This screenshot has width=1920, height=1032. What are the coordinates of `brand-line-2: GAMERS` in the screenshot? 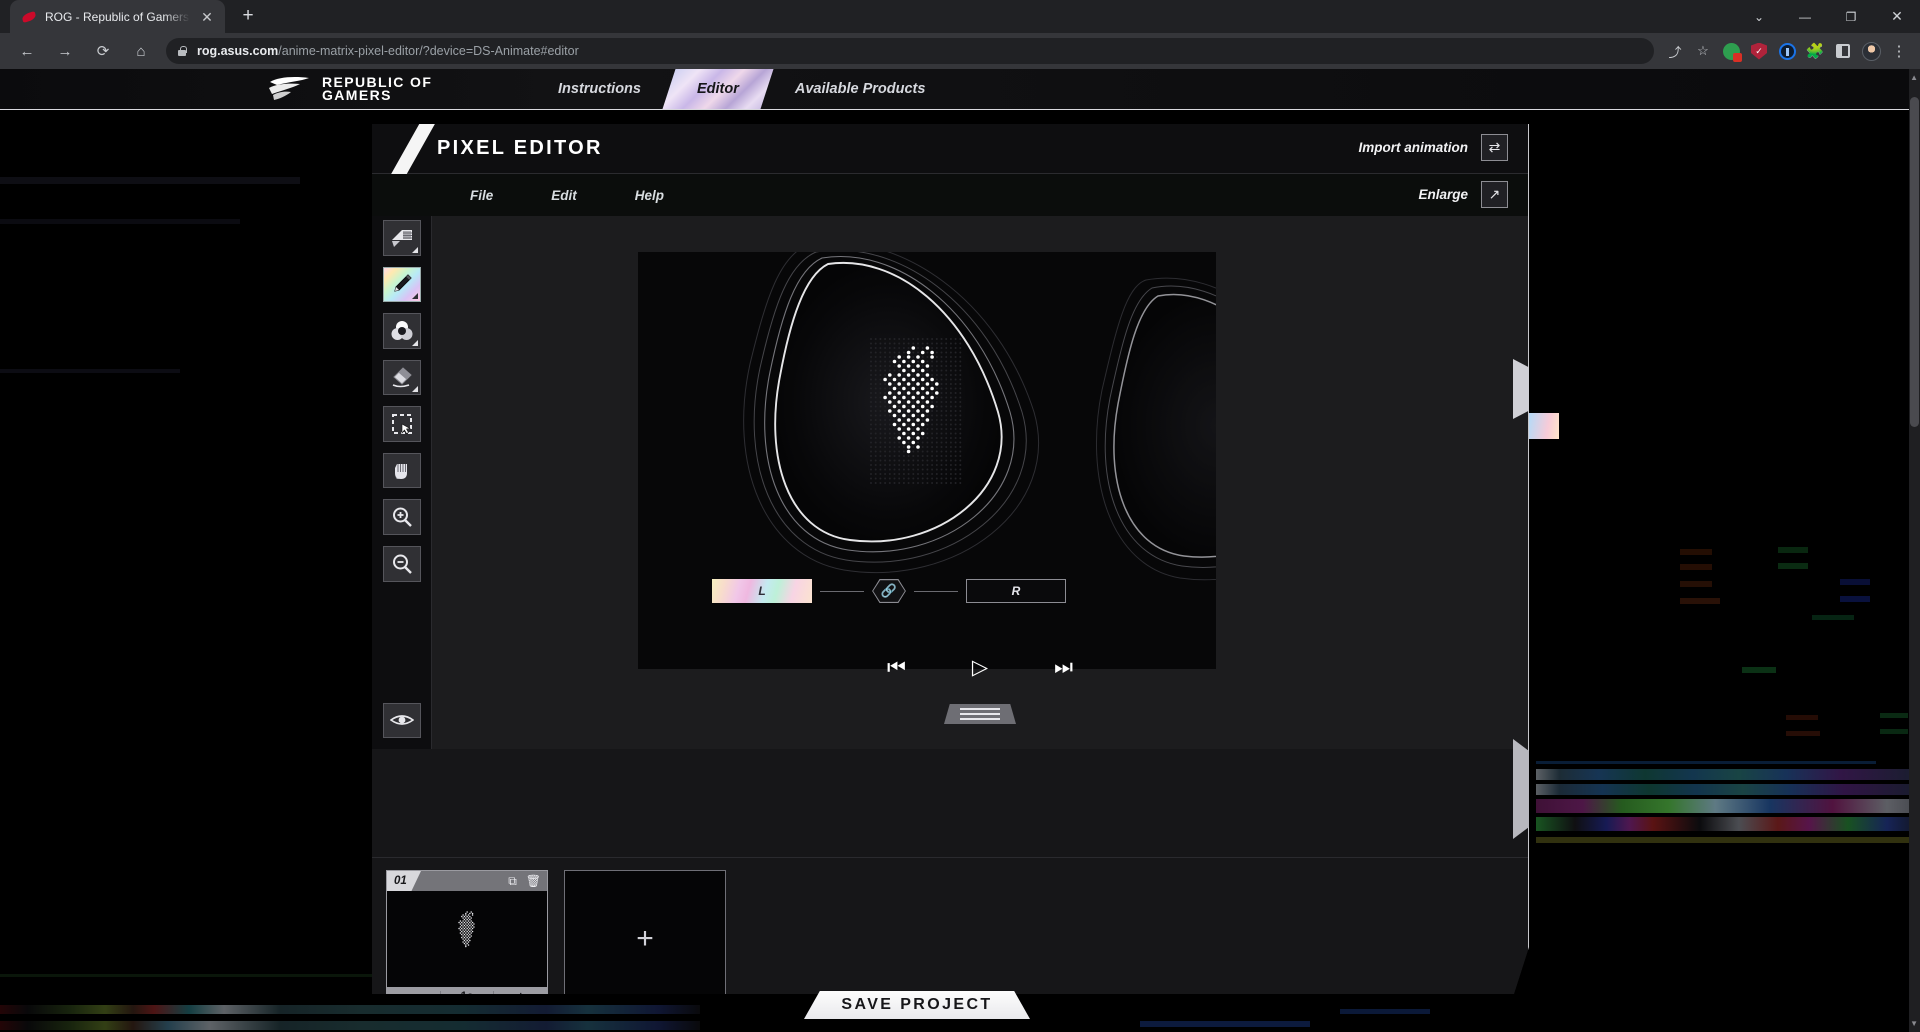 It's located at (357, 94).